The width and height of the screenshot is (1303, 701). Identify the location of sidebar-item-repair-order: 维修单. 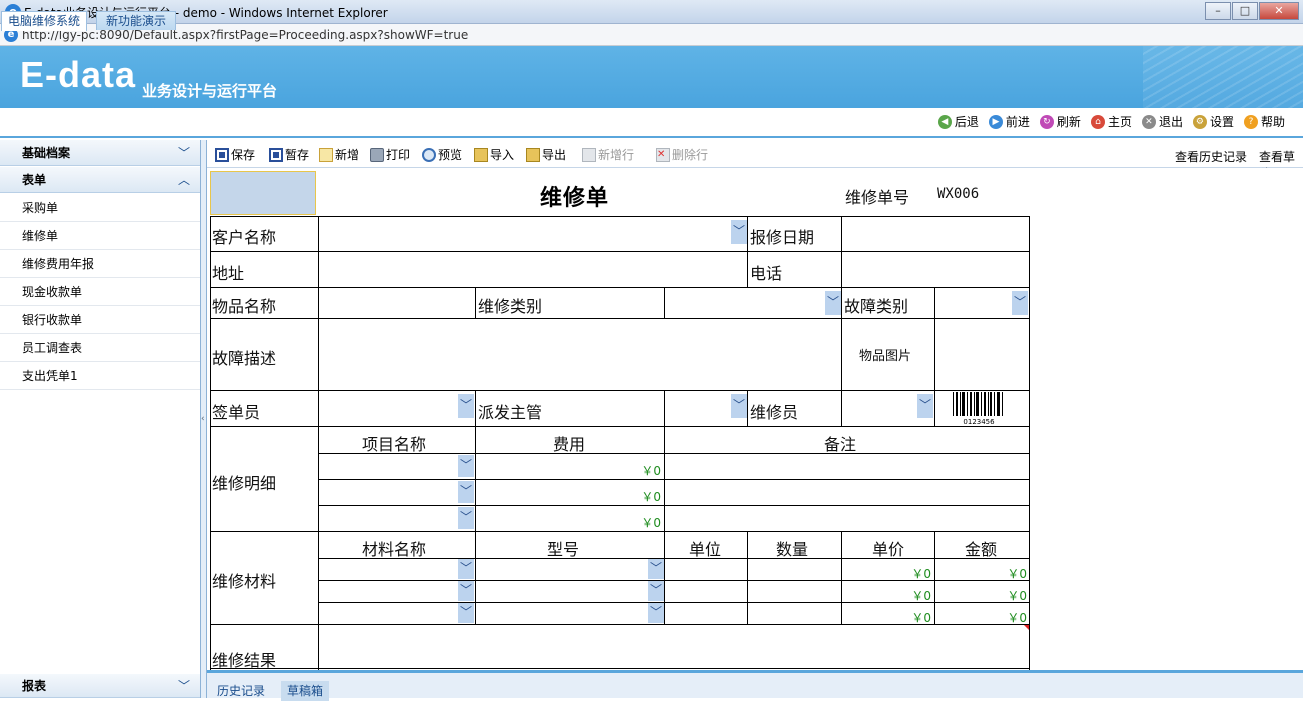
(100, 236).